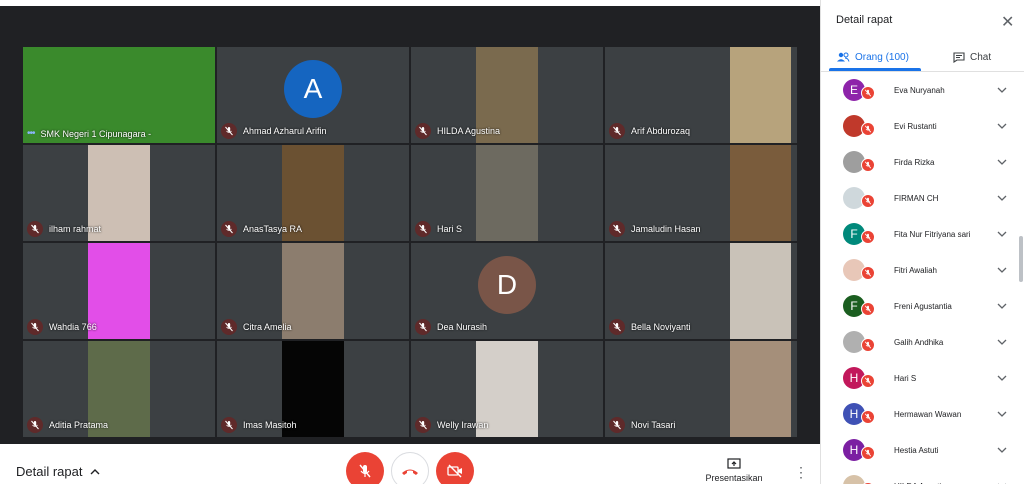 The height and width of the screenshot is (484, 1024). I want to click on participant-name: Citra Amelia, so click(267, 327).